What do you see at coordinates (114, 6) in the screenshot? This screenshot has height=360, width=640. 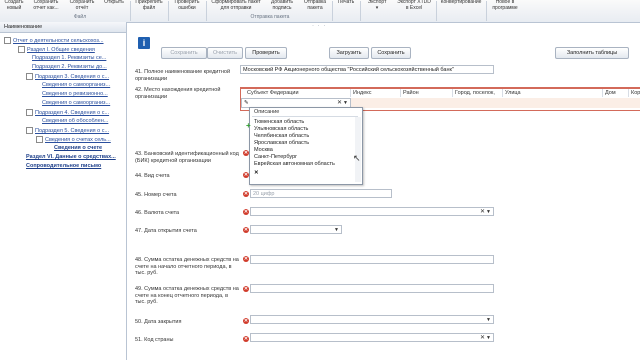 I see `ribbon-open-button: Открыть` at bounding box center [114, 6].